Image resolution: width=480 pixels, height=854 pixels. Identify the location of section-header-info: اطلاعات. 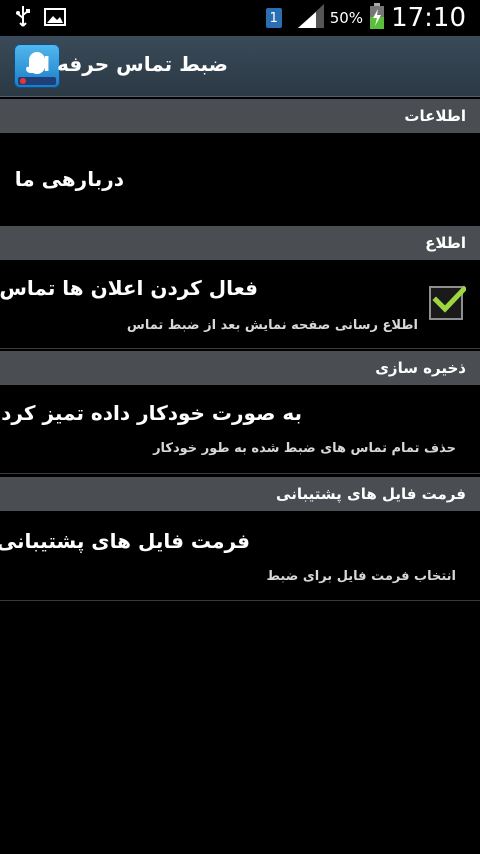
(240, 116).